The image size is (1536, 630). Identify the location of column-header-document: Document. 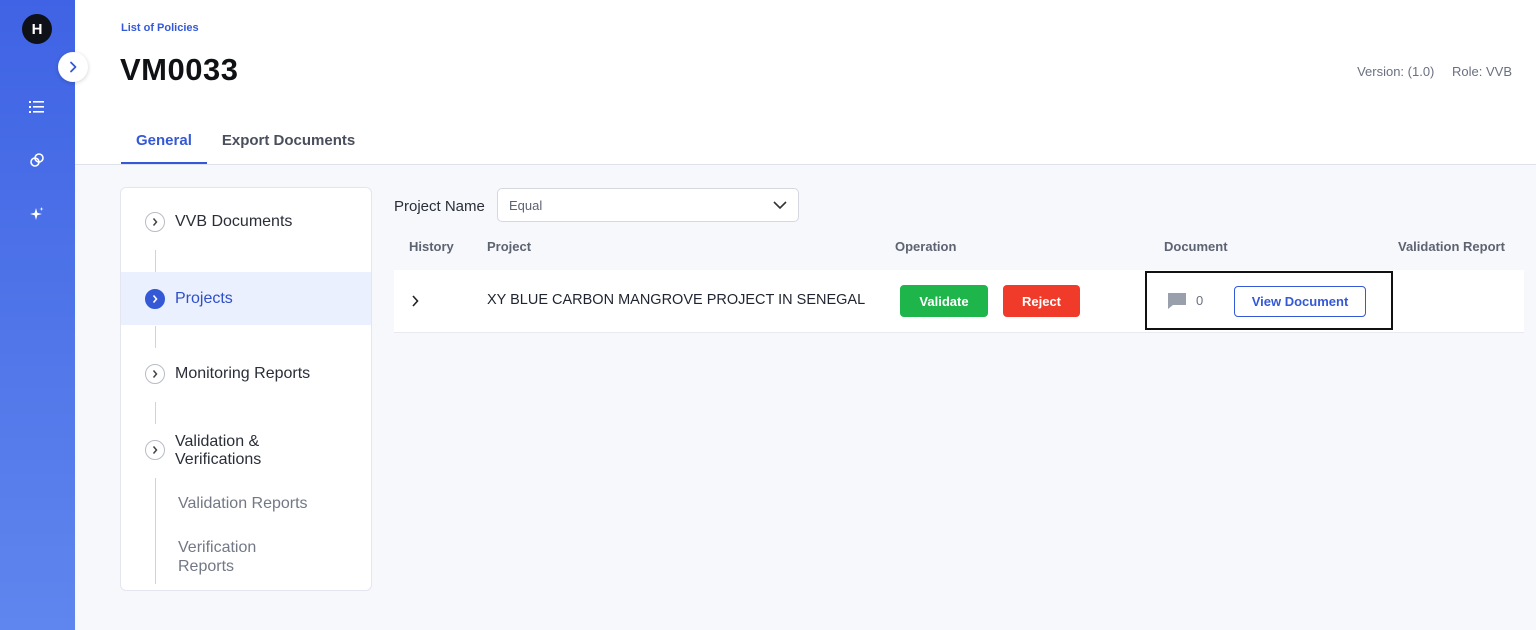
(1196, 246).